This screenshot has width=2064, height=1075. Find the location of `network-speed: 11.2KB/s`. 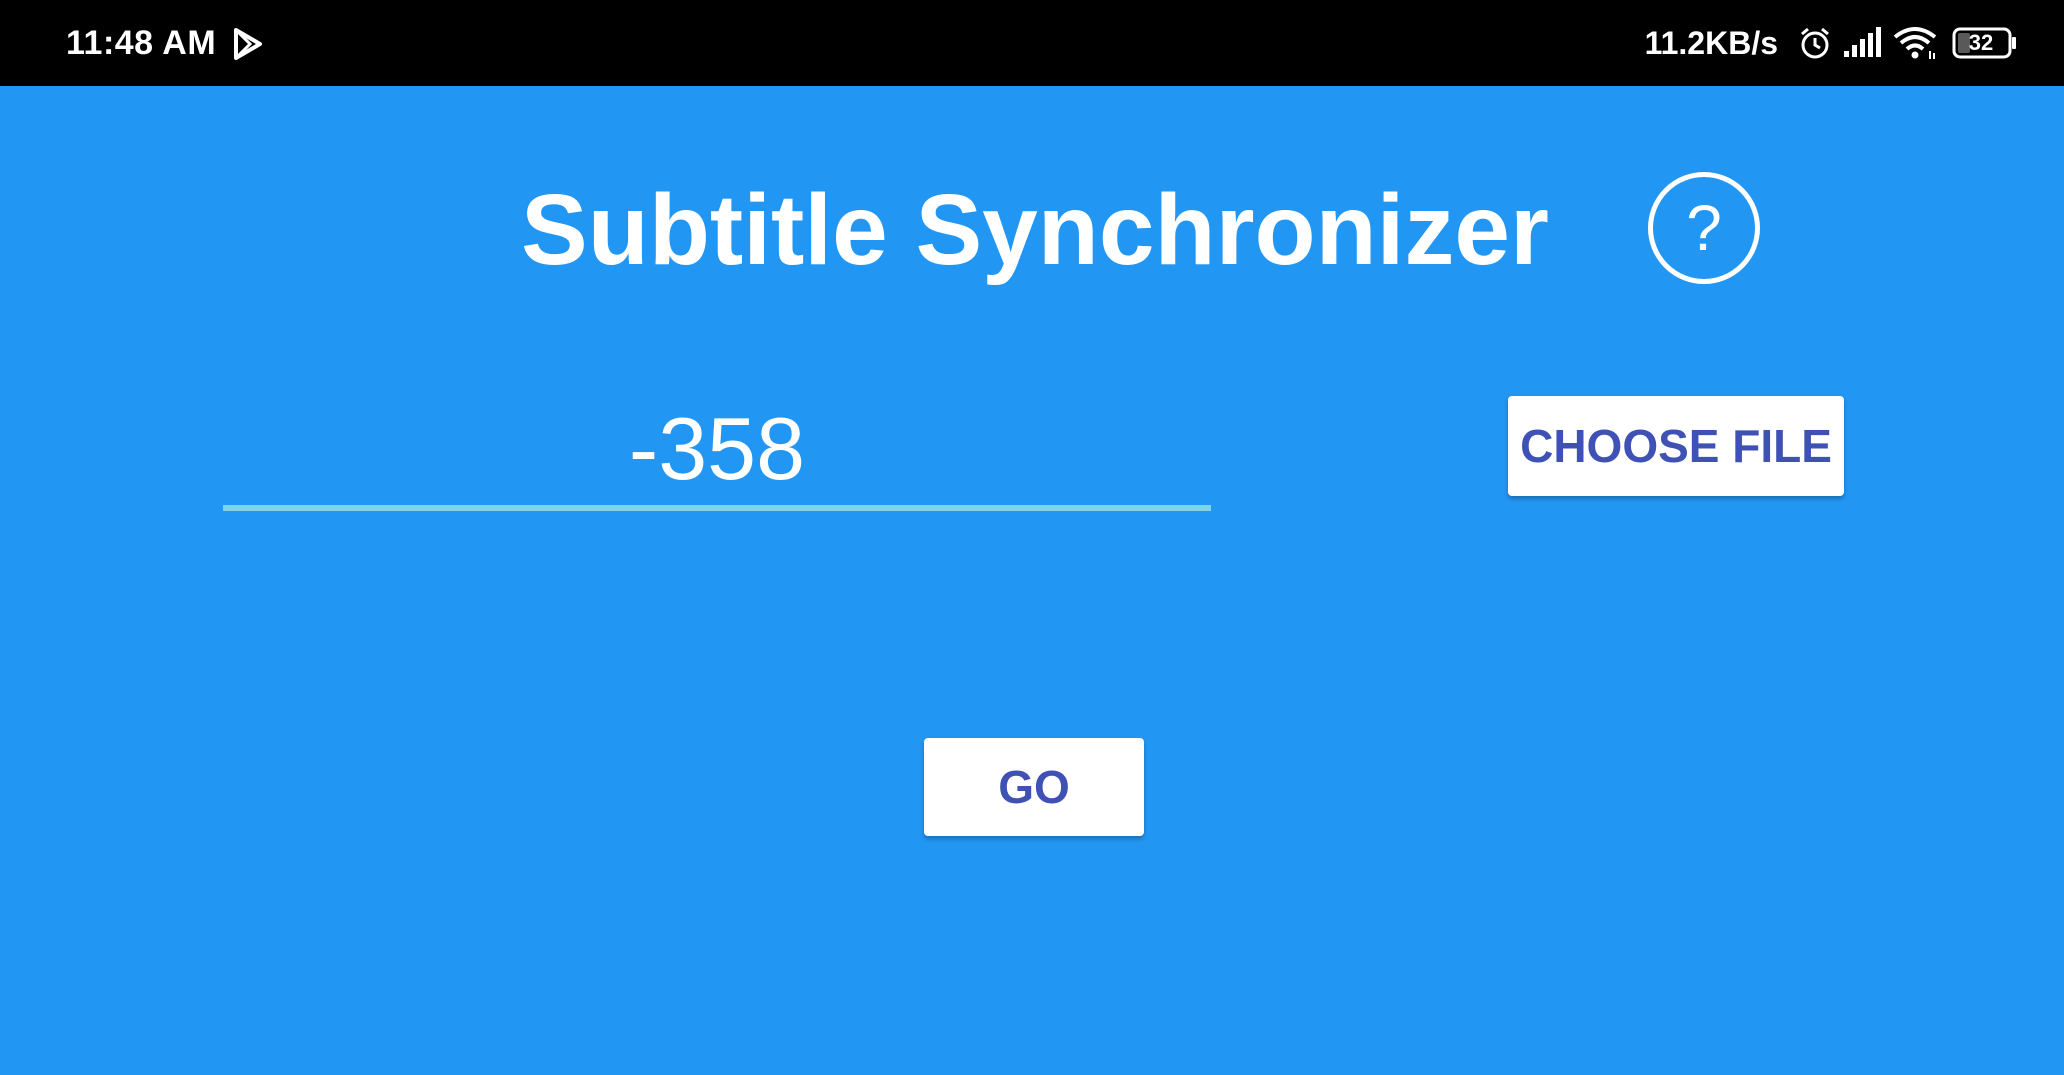

network-speed: 11.2KB/s is located at coordinates (1711, 43).